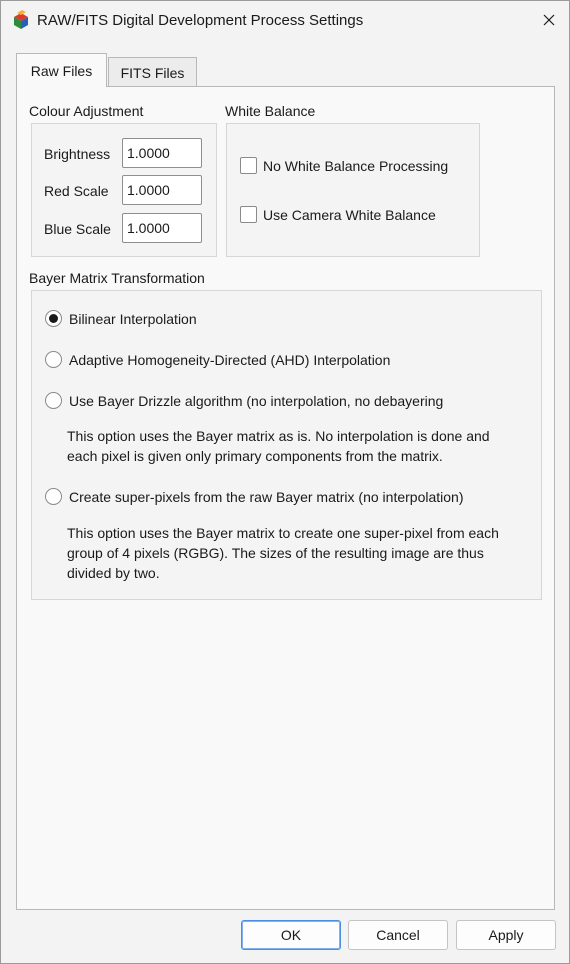 The height and width of the screenshot is (964, 570). What do you see at coordinates (152, 71) in the screenshot?
I see `tab-fits-files: FITS Files` at bounding box center [152, 71].